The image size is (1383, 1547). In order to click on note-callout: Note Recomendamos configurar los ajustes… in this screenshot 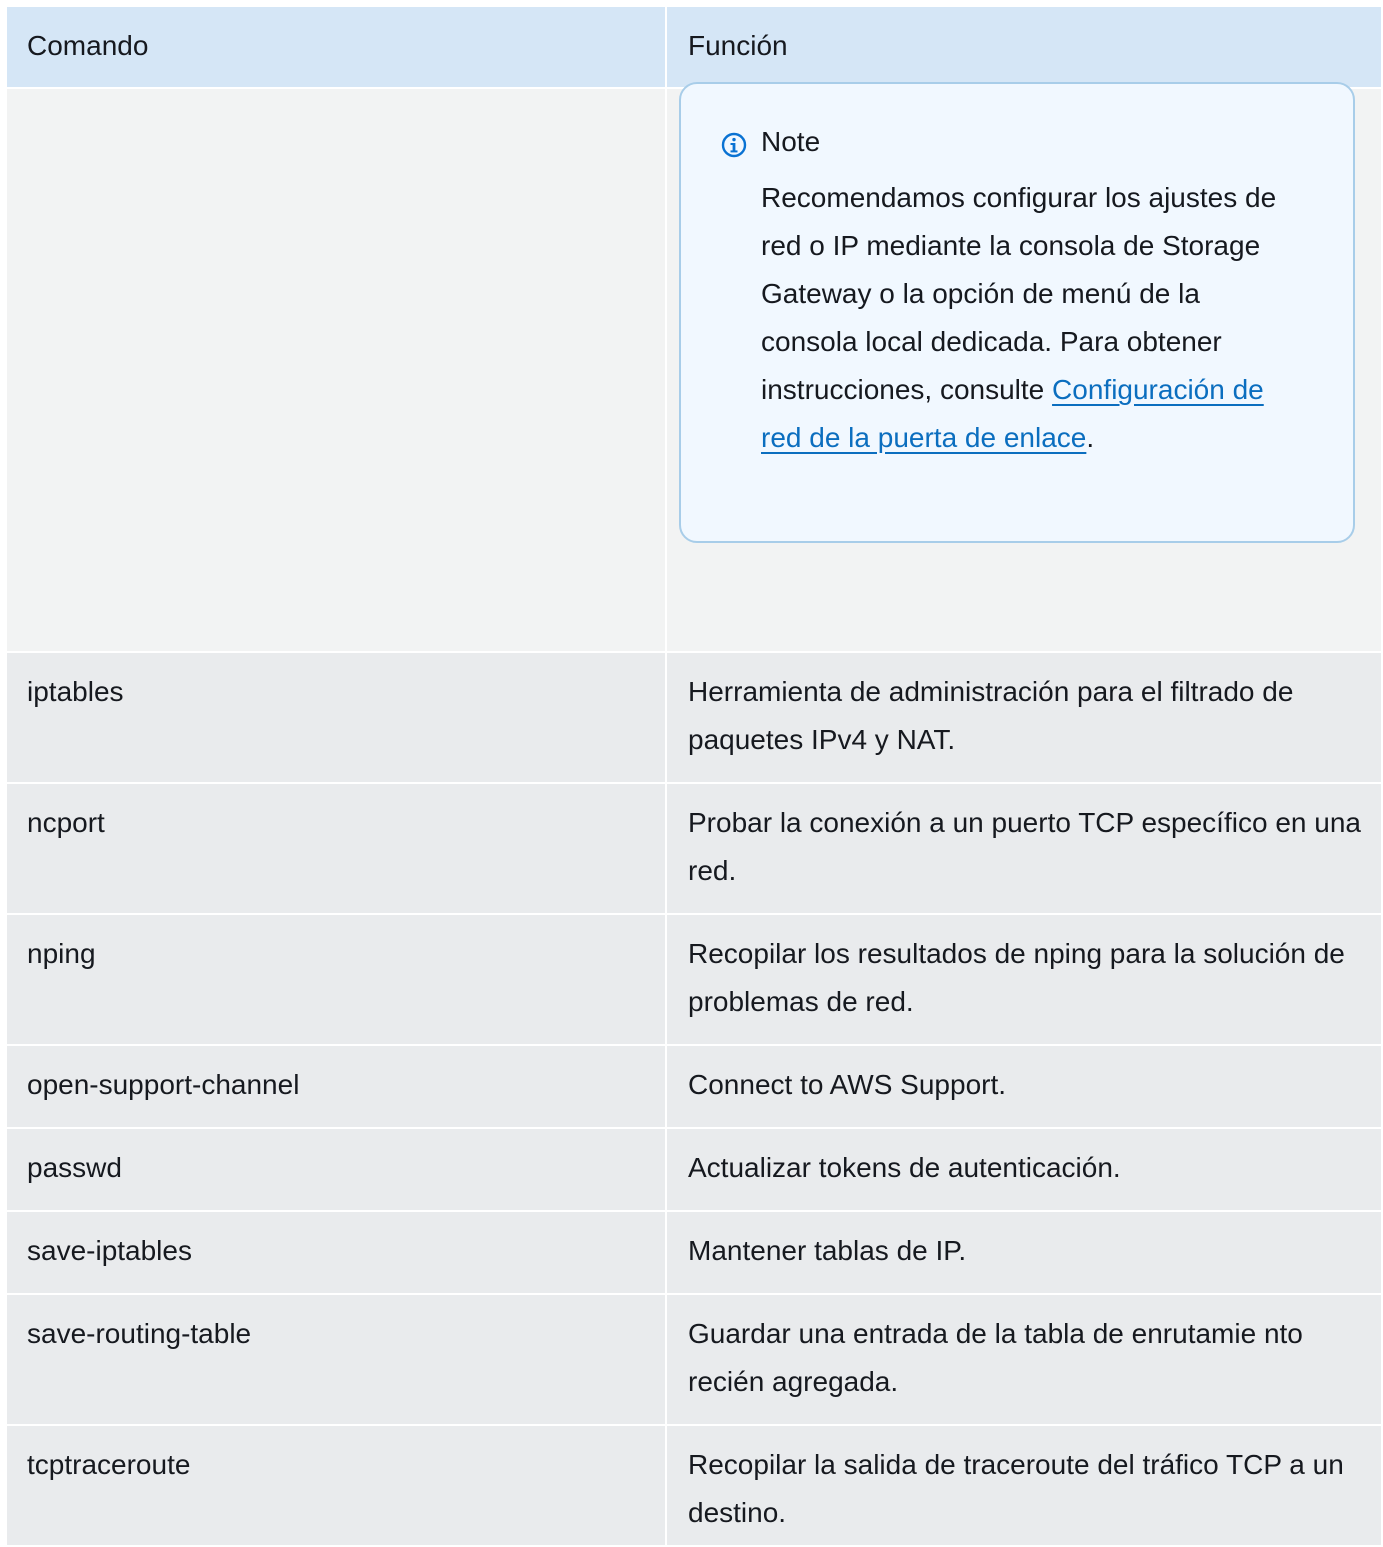, I will do `click(1017, 312)`.